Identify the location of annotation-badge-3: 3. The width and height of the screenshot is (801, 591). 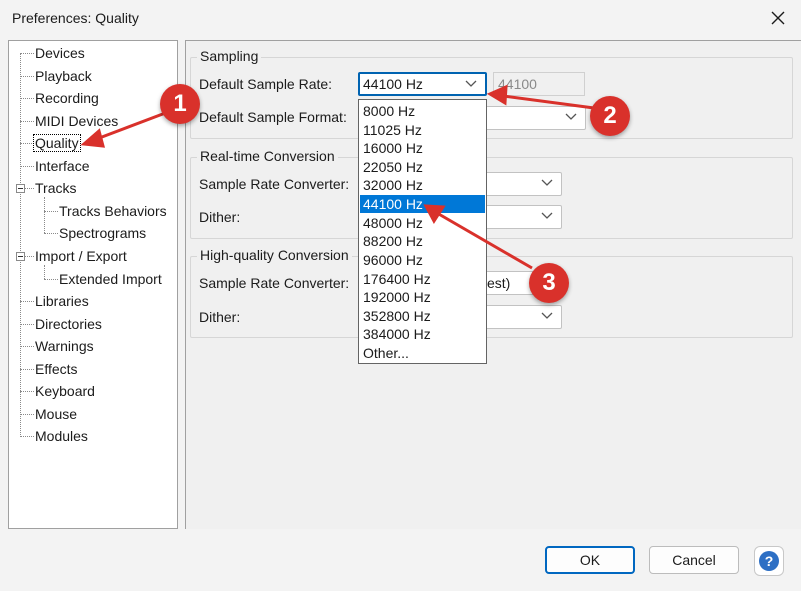
(549, 283).